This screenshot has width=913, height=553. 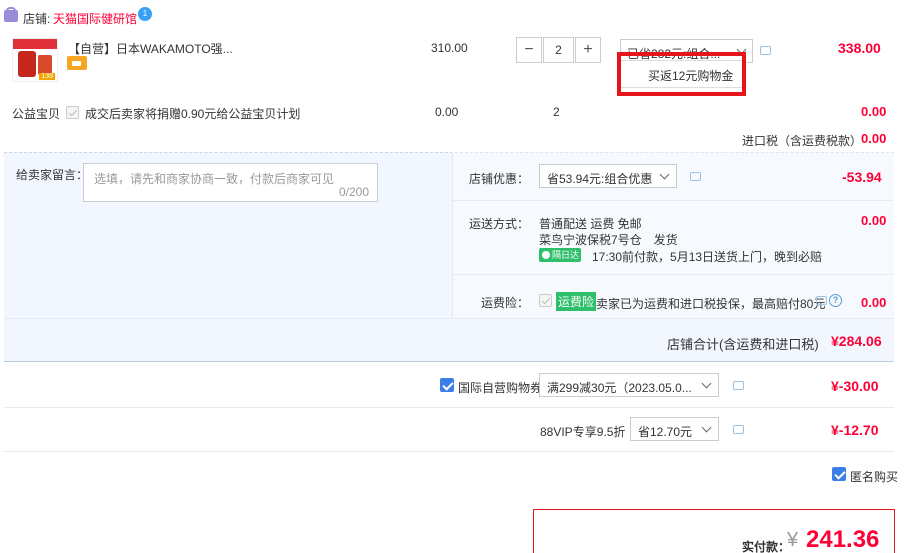 I want to click on quantity-minus-button: −, so click(x=529, y=50).